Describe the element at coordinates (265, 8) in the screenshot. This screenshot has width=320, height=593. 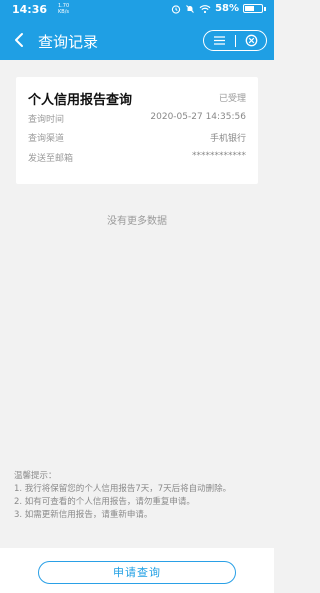
I see `battery-cap` at that location.